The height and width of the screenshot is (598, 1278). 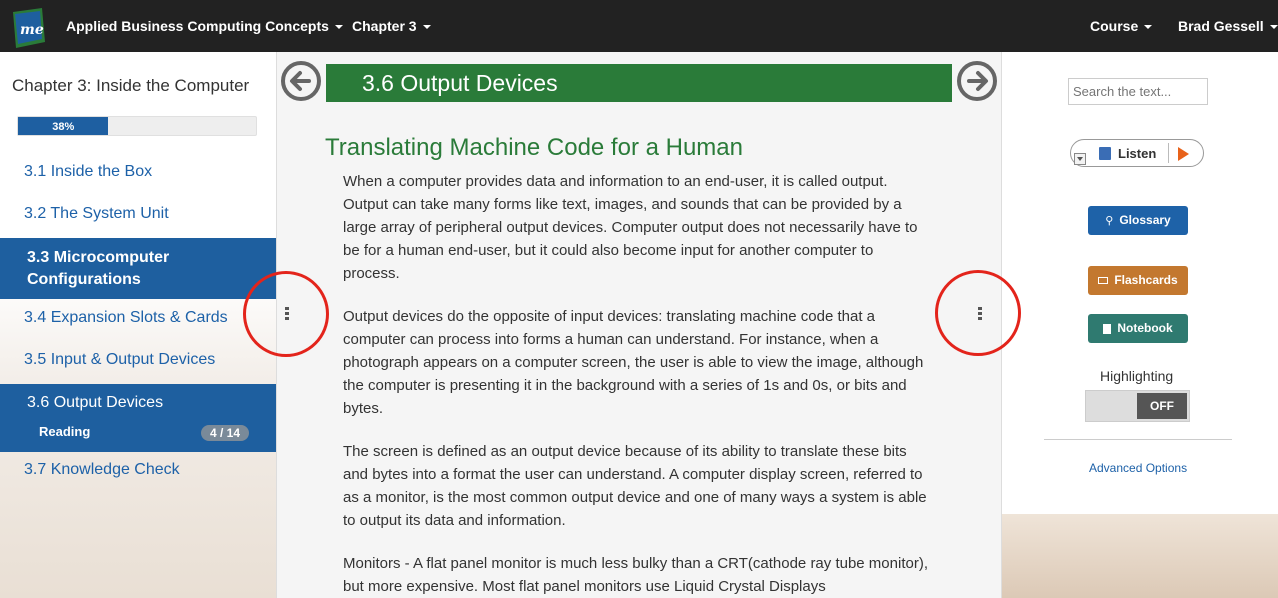 What do you see at coordinates (1103, 281) in the screenshot?
I see `flashcard-icon` at bounding box center [1103, 281].